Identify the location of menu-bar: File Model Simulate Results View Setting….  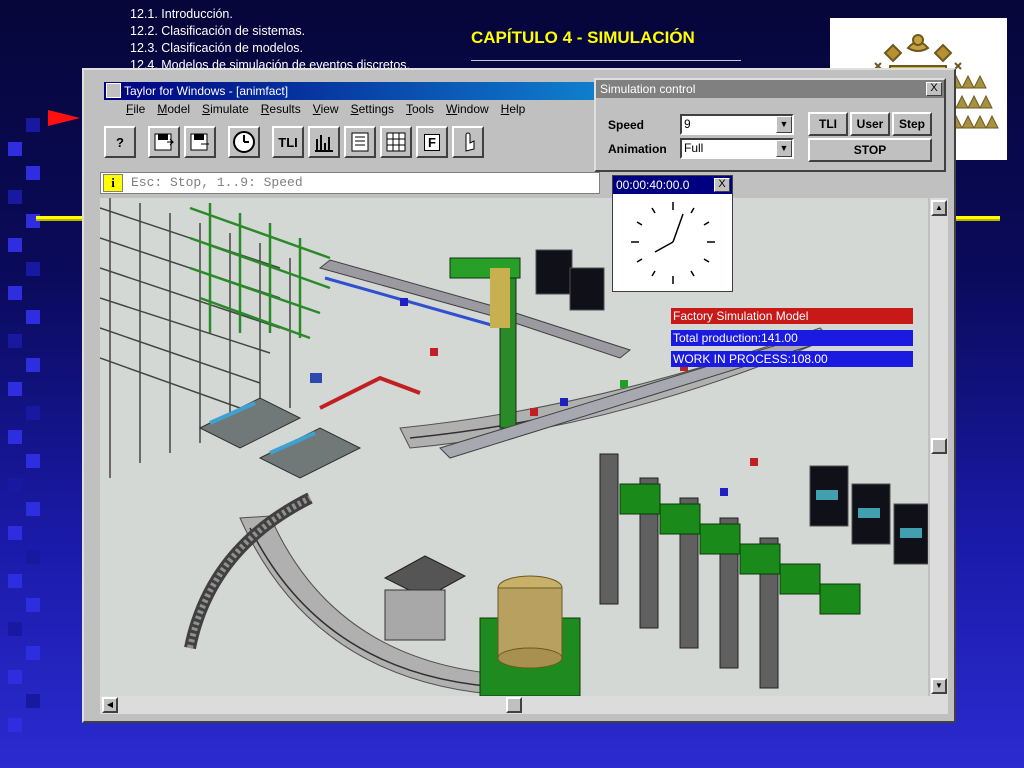
(314, 111).